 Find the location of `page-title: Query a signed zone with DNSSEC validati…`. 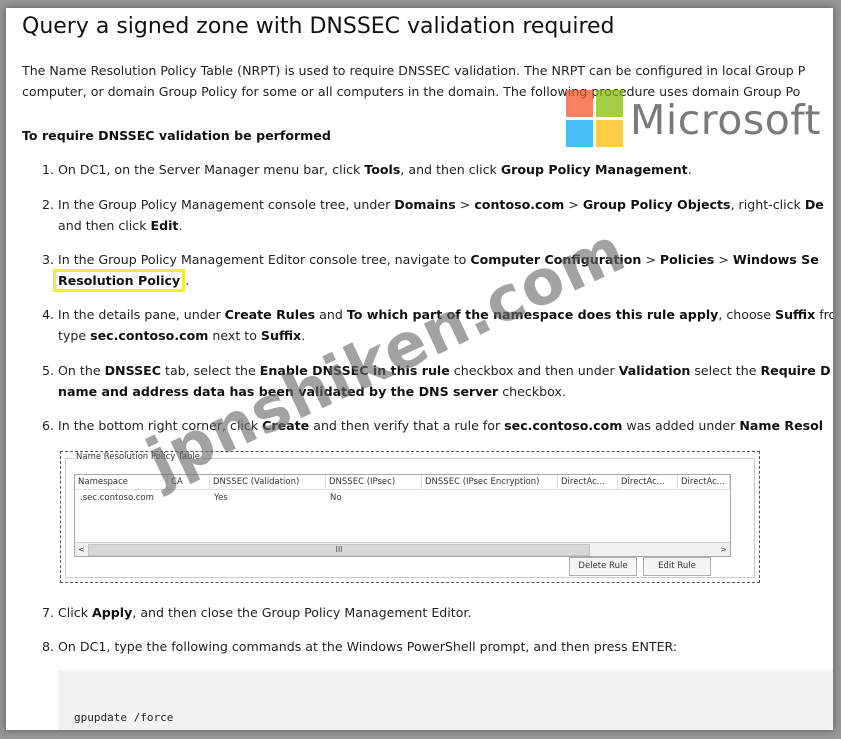

page-title: Query a signed zone with DNSSEC validati… is located at coordinates (318, 26).